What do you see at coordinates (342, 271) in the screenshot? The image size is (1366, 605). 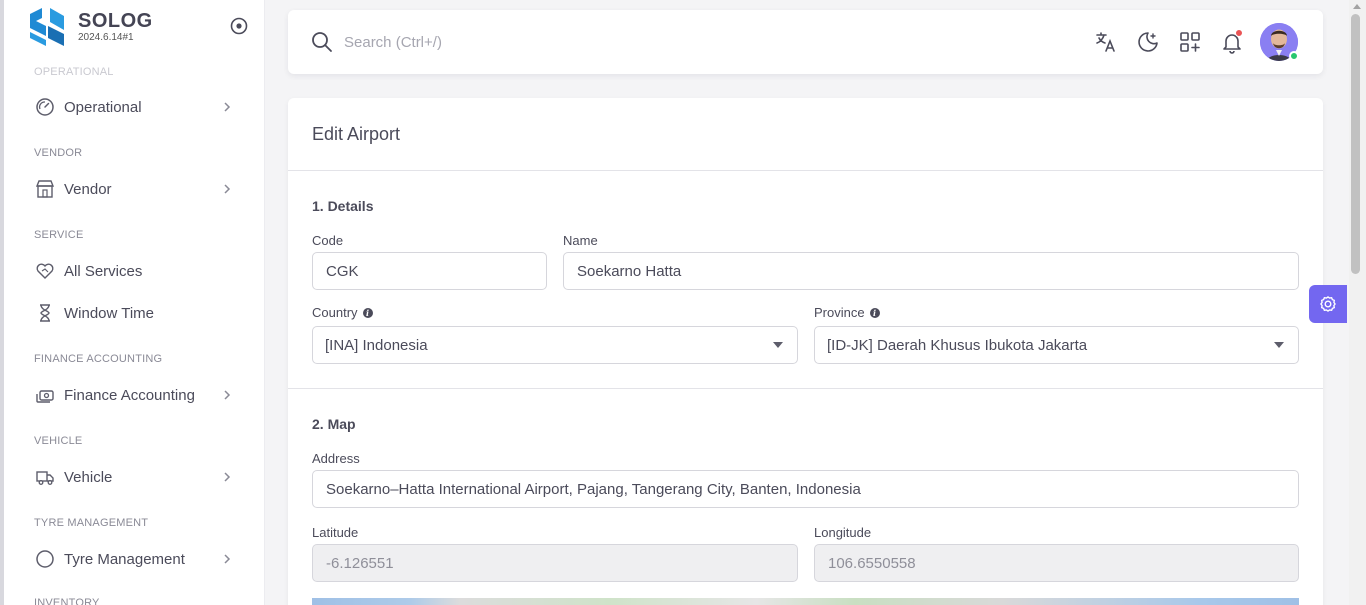 I see `code-value: CGK` at bounding box center [342, 271].